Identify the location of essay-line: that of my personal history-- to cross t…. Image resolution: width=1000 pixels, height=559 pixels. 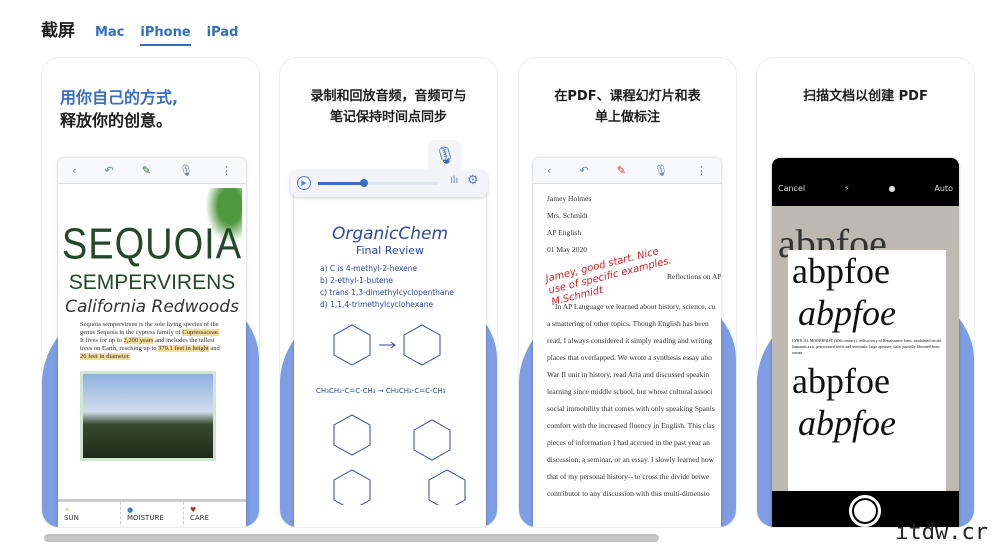
(628, 476).